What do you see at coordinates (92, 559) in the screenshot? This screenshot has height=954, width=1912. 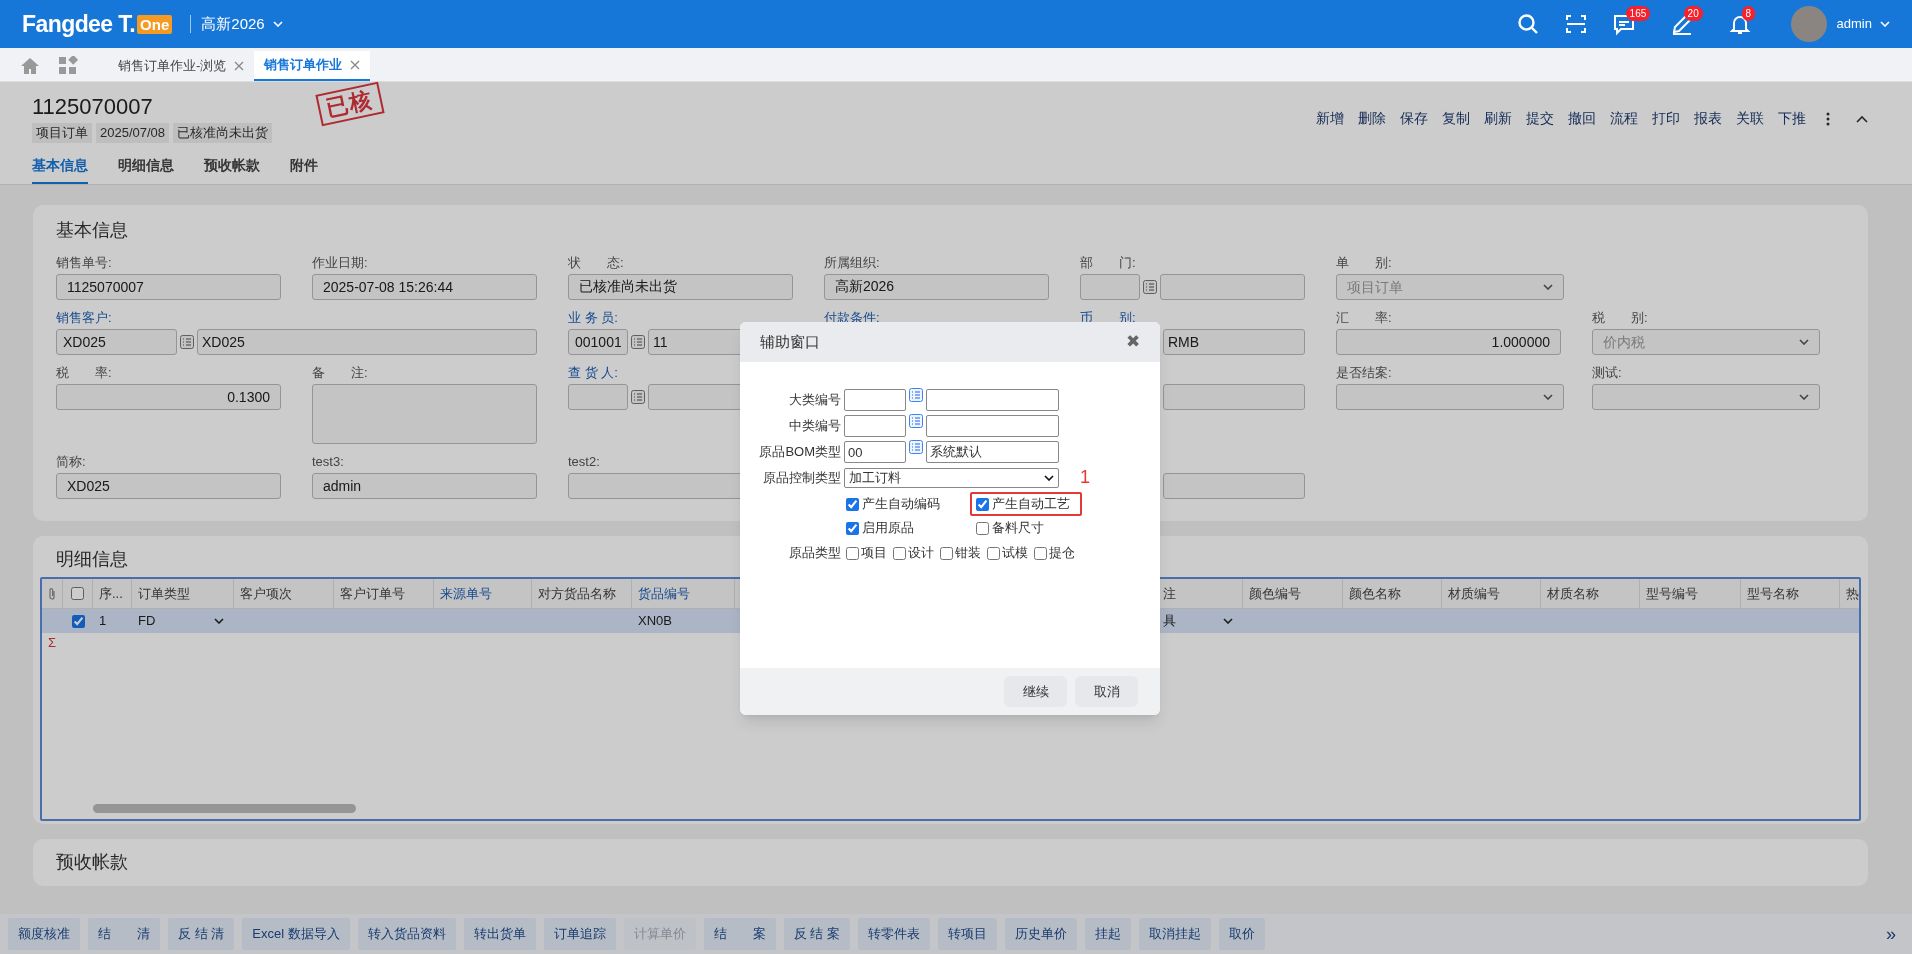 I see `section-title: 明细信息` at bounding box center [92, 559].